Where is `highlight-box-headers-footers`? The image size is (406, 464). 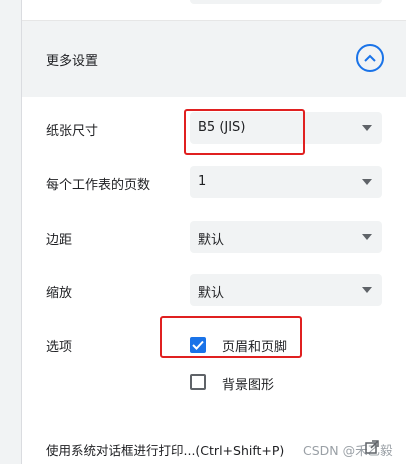
highlight-box-headers-footers is located at coordinates (231, 337).